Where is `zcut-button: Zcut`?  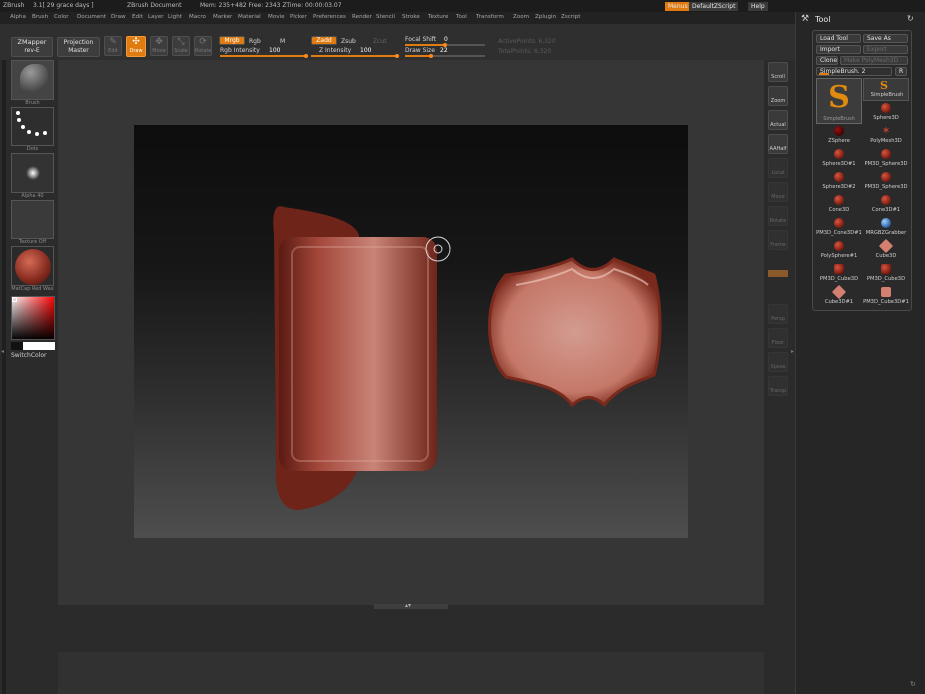
zcut-button: Zcut is located at coordinates (380, 41).